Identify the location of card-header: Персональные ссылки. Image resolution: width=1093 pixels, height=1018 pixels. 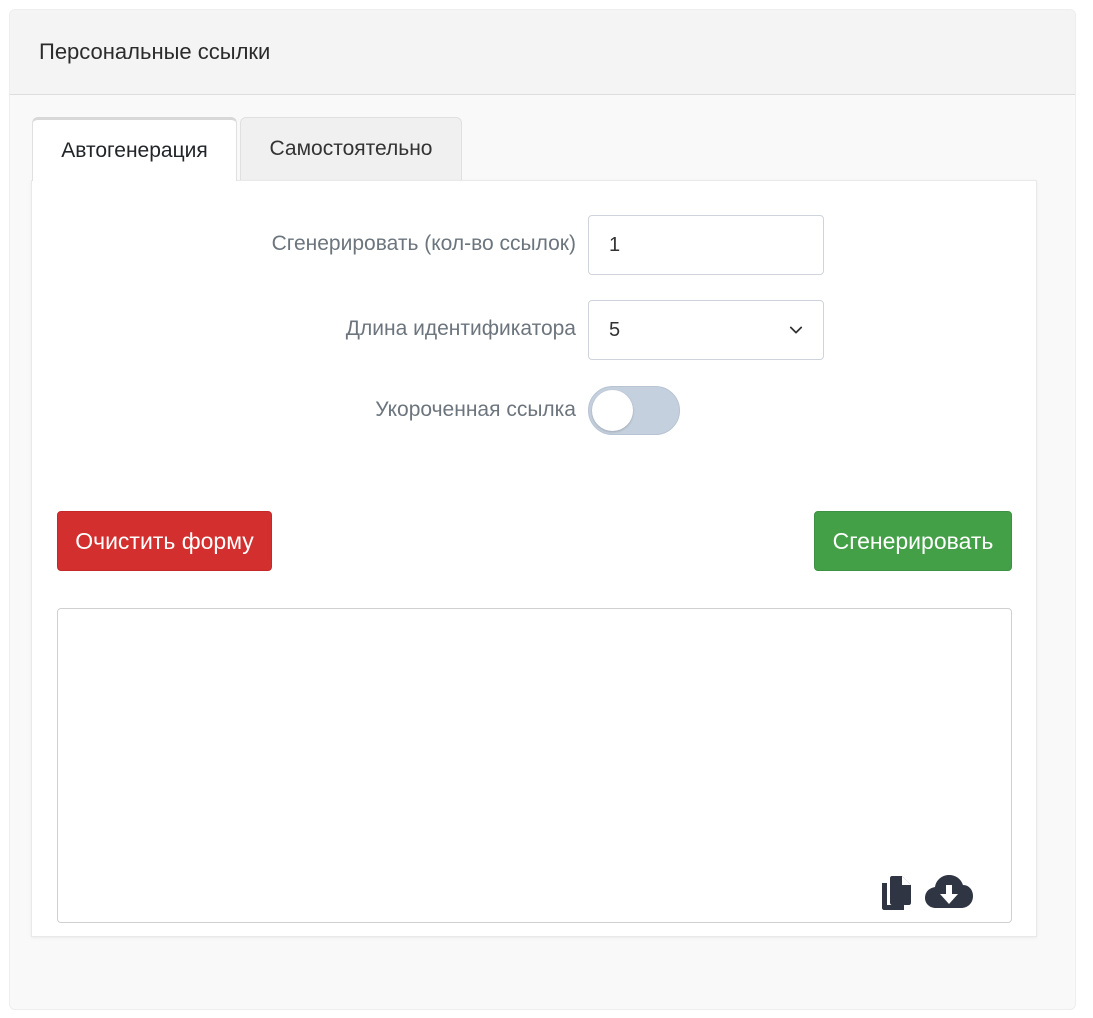
(542, 52).